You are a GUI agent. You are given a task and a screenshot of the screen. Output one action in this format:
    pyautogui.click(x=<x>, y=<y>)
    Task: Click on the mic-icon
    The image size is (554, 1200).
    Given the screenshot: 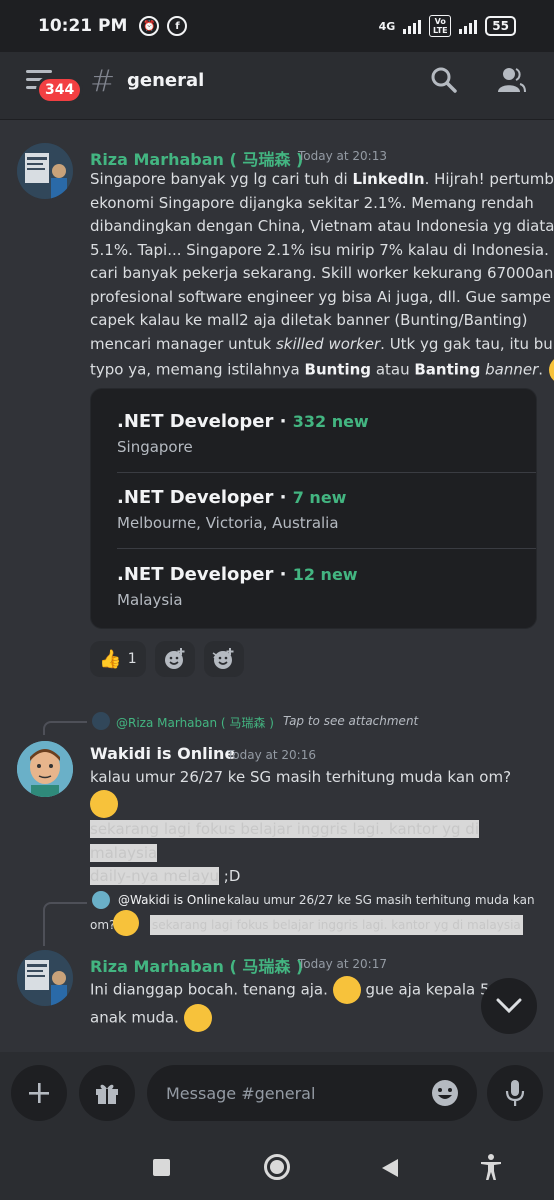 What is the action you would take?
    pyautogui.click(x=515, y=1093)
    